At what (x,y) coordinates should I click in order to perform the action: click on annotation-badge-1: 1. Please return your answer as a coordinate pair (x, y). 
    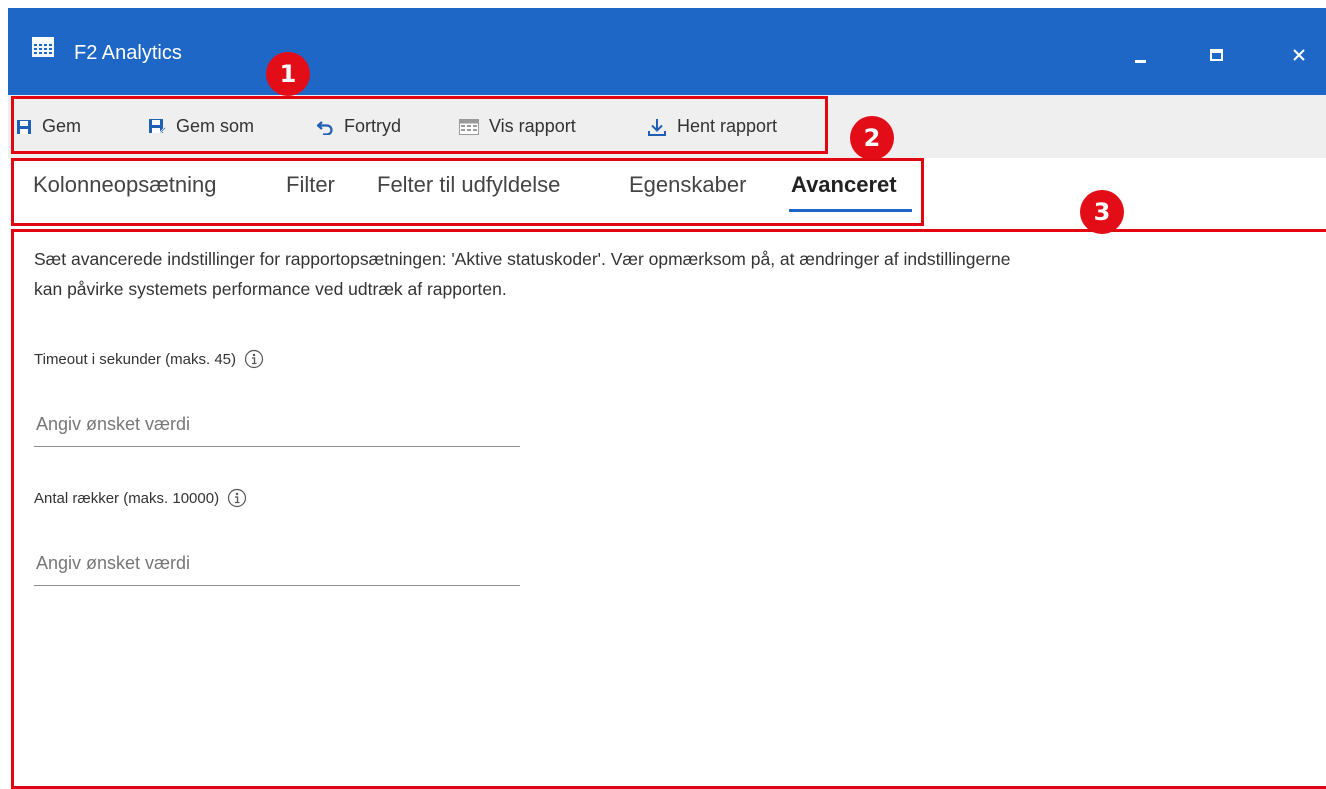
    Looking at the image, I should click on (288, 74).